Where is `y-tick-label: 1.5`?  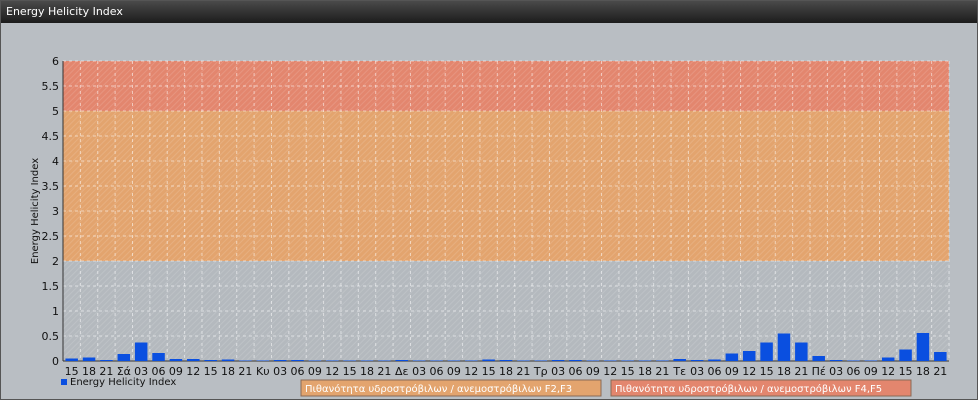
y-tick-label: 1.5 is located at coordinates (51, 286).